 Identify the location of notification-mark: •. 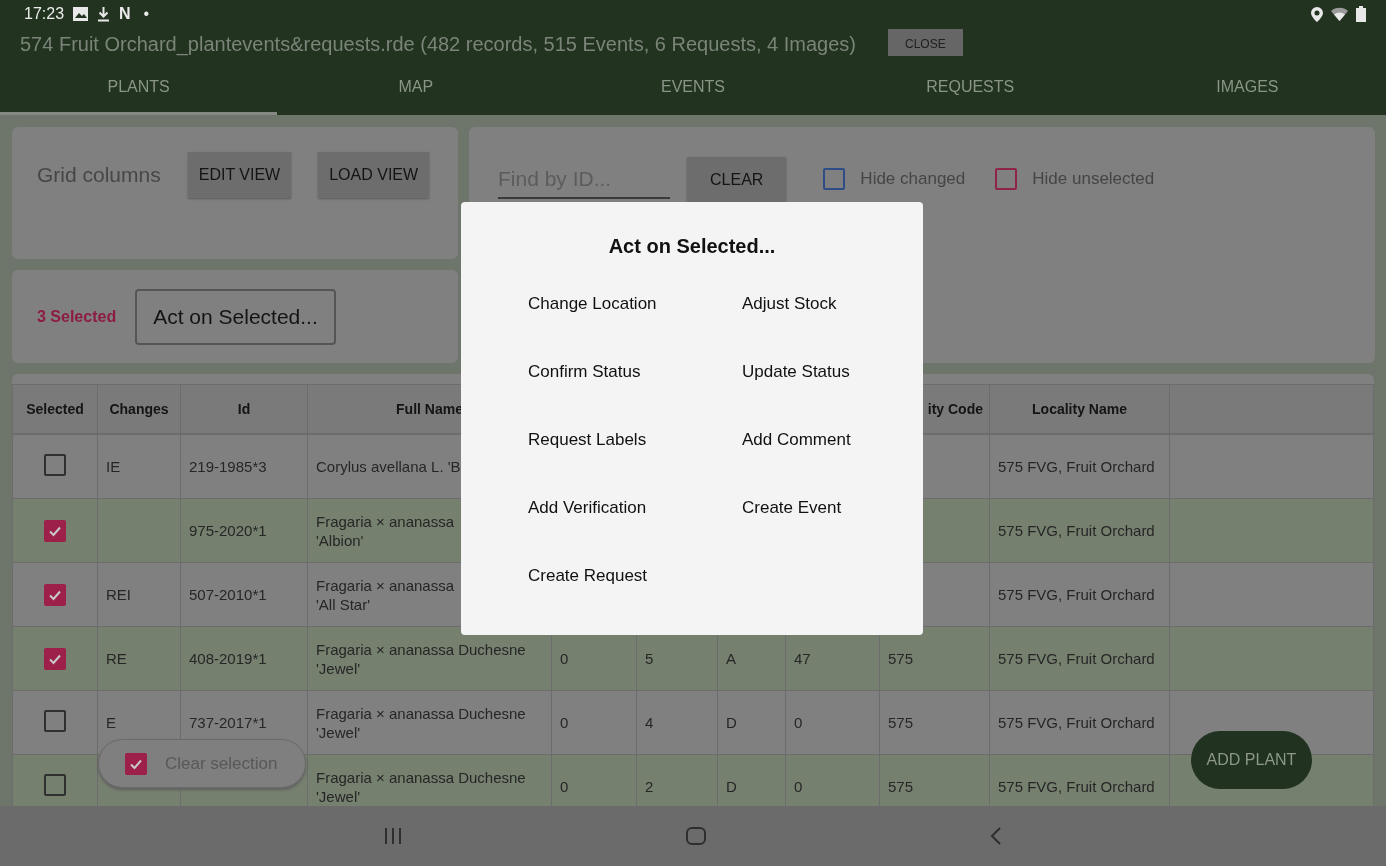
(146, 14).